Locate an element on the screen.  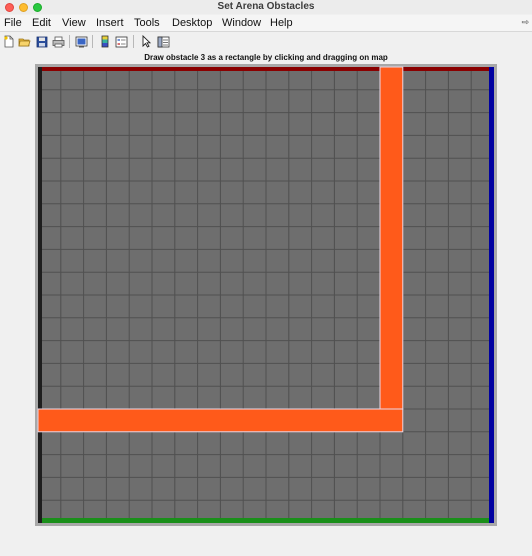
edit-plot-pointer-icon is located at coordinates (146, 41).